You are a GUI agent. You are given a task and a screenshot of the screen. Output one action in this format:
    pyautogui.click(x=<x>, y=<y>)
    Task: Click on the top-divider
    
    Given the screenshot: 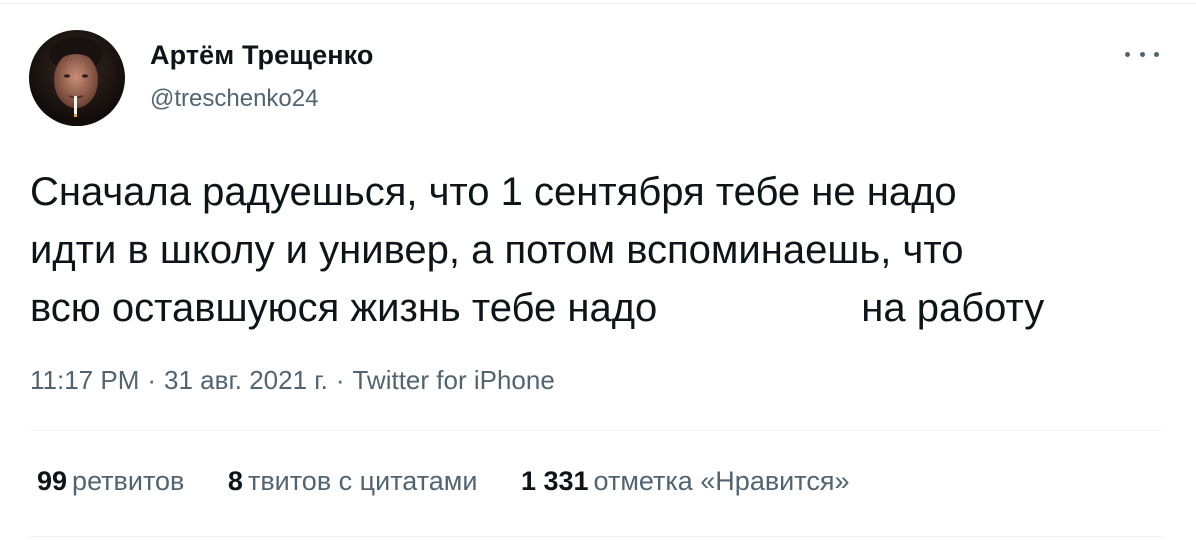 What is the action you would take?
    pyautogui.click(x=598, y=3)
    